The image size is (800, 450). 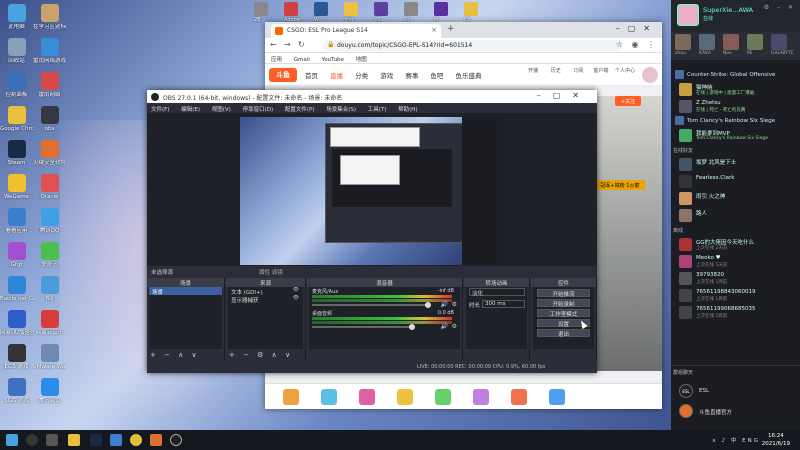 I want to click on start-stream-link: 开播, so click(x=533, y=70).